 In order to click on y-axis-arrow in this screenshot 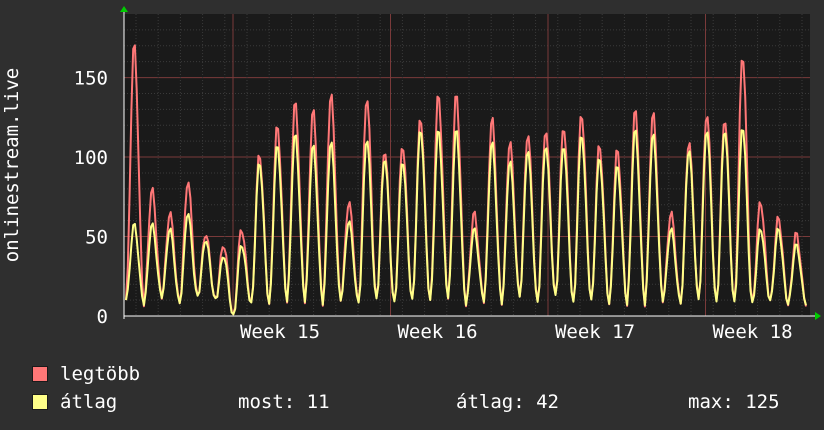, I will do `click(124, 9)`.